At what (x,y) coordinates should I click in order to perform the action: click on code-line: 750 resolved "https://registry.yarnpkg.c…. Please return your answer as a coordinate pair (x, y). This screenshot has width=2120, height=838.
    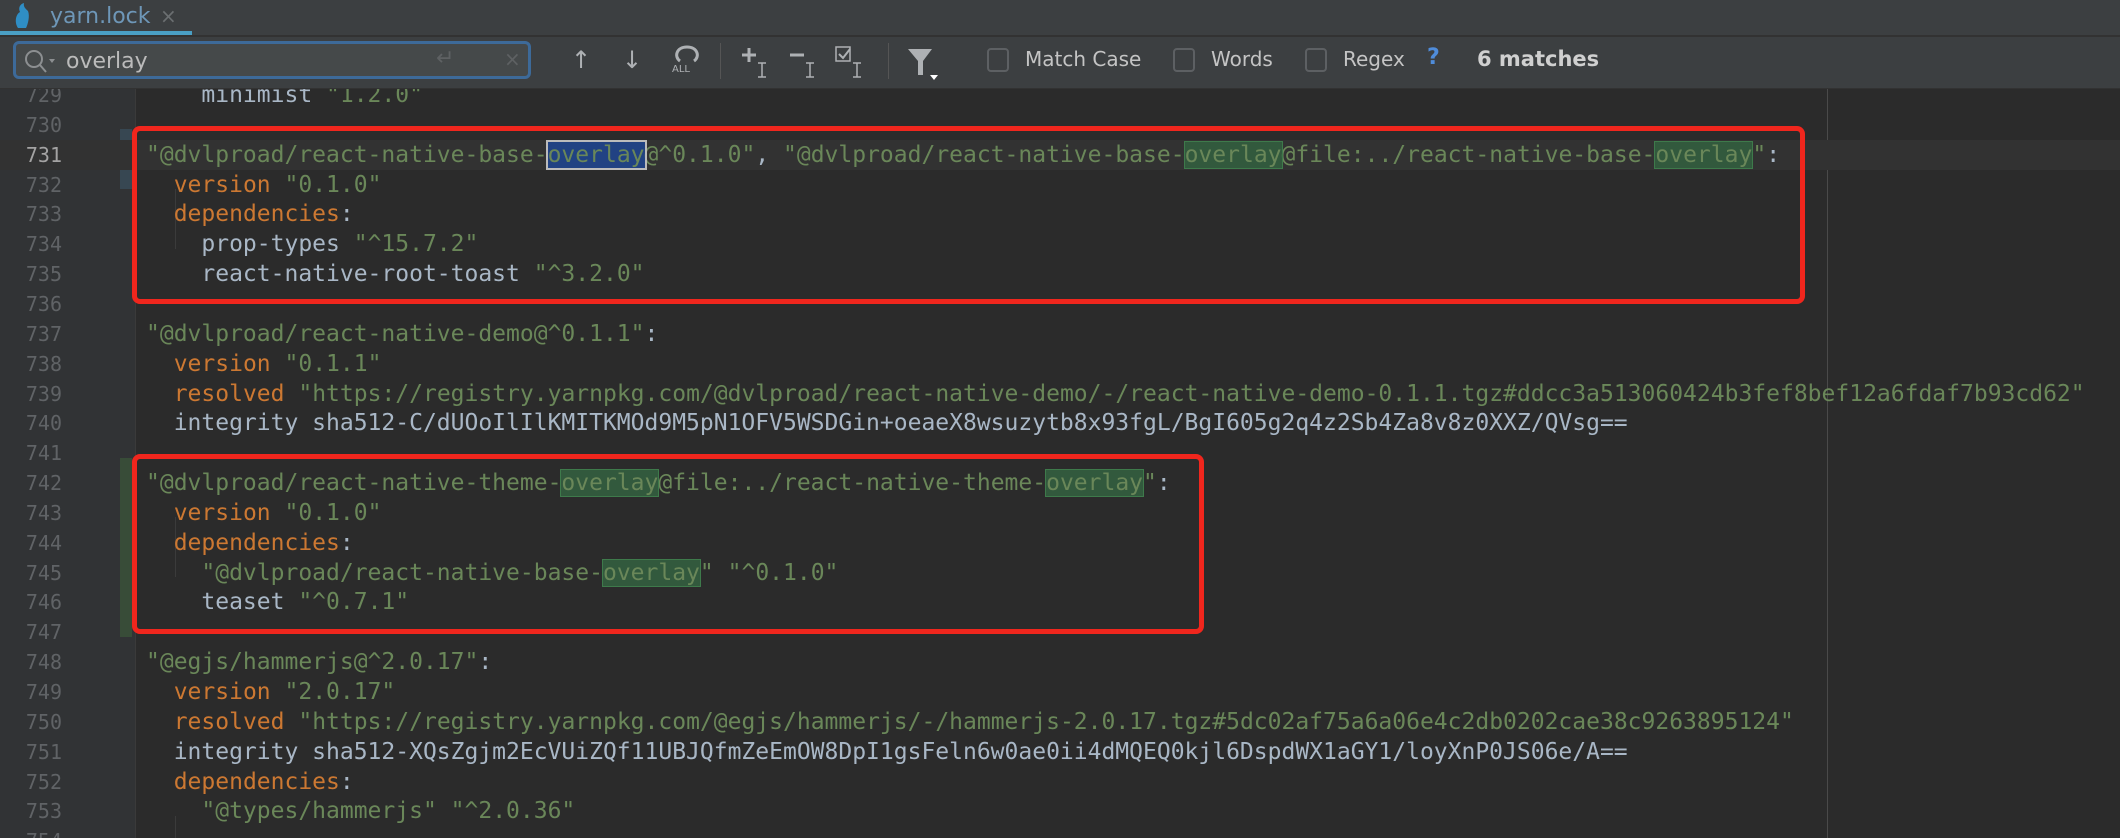
    Looking at the image, I should click on (1060, 722).